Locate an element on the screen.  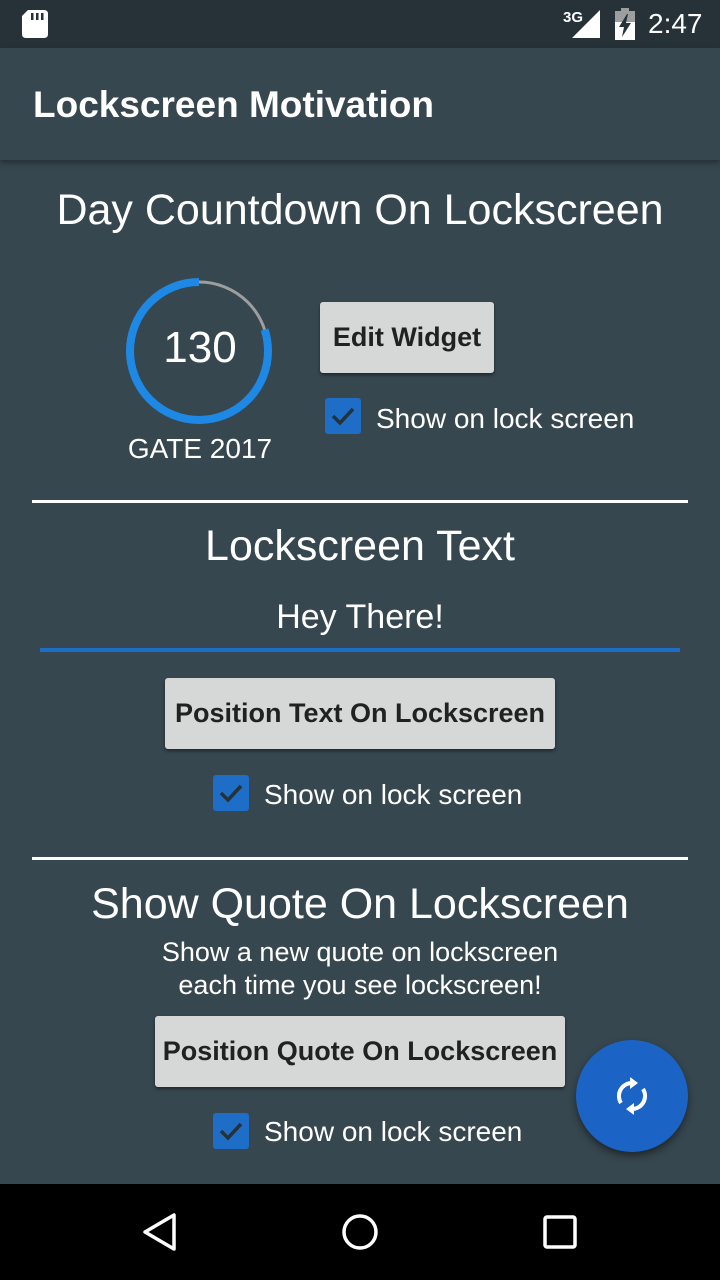
edit-widget-button: Edit Widget is located at coordinates (407, 337).